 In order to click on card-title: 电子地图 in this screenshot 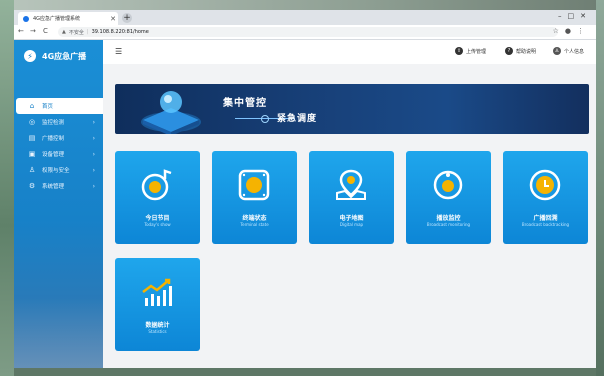, I will do `click(351, 218)`.